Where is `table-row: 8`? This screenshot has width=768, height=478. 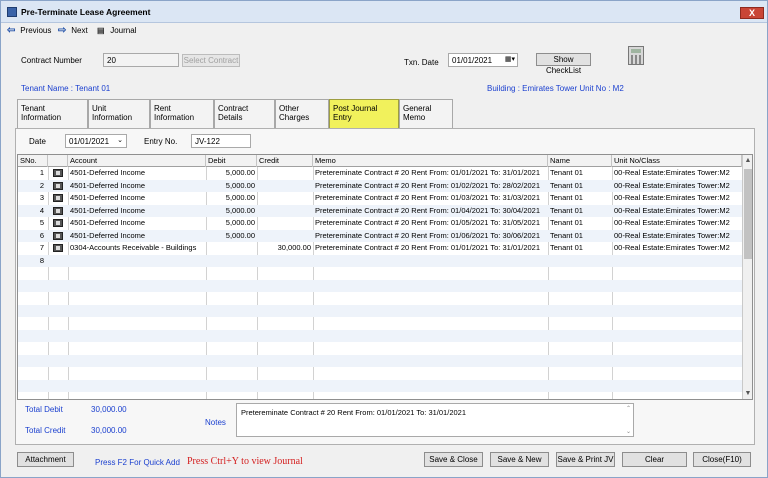 table-row: 8 is located at coordinates (380, 261).